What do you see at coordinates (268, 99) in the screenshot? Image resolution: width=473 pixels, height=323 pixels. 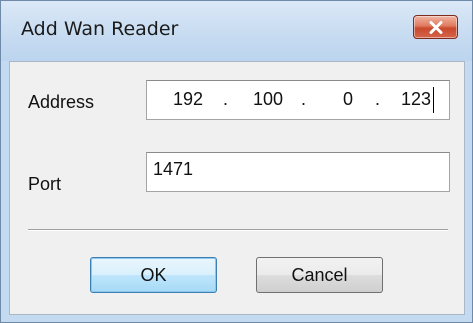 I see `address-octet-2: 100` at bounding box center [268, 99].